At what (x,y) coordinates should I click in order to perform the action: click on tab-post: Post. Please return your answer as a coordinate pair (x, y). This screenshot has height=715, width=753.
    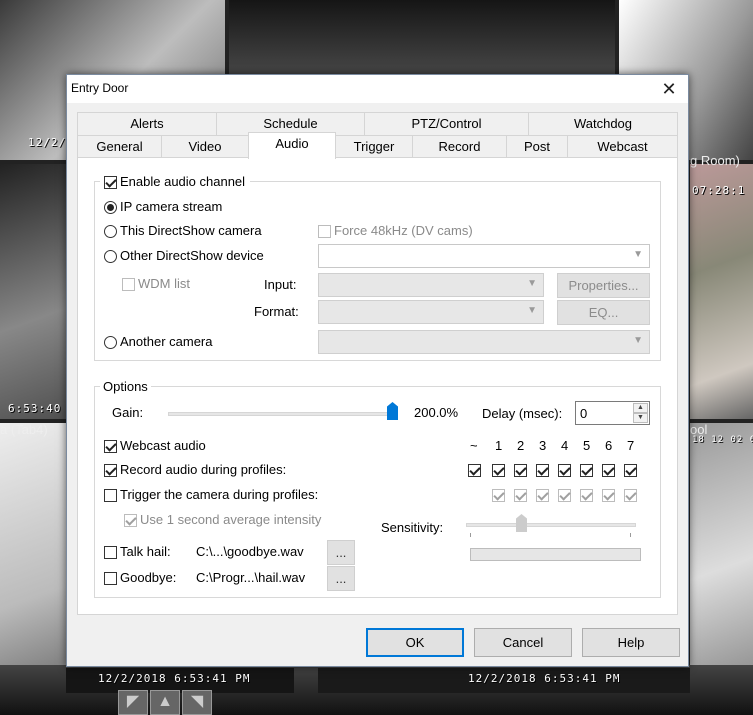
    Looking at the image, I should click on (537, 146).